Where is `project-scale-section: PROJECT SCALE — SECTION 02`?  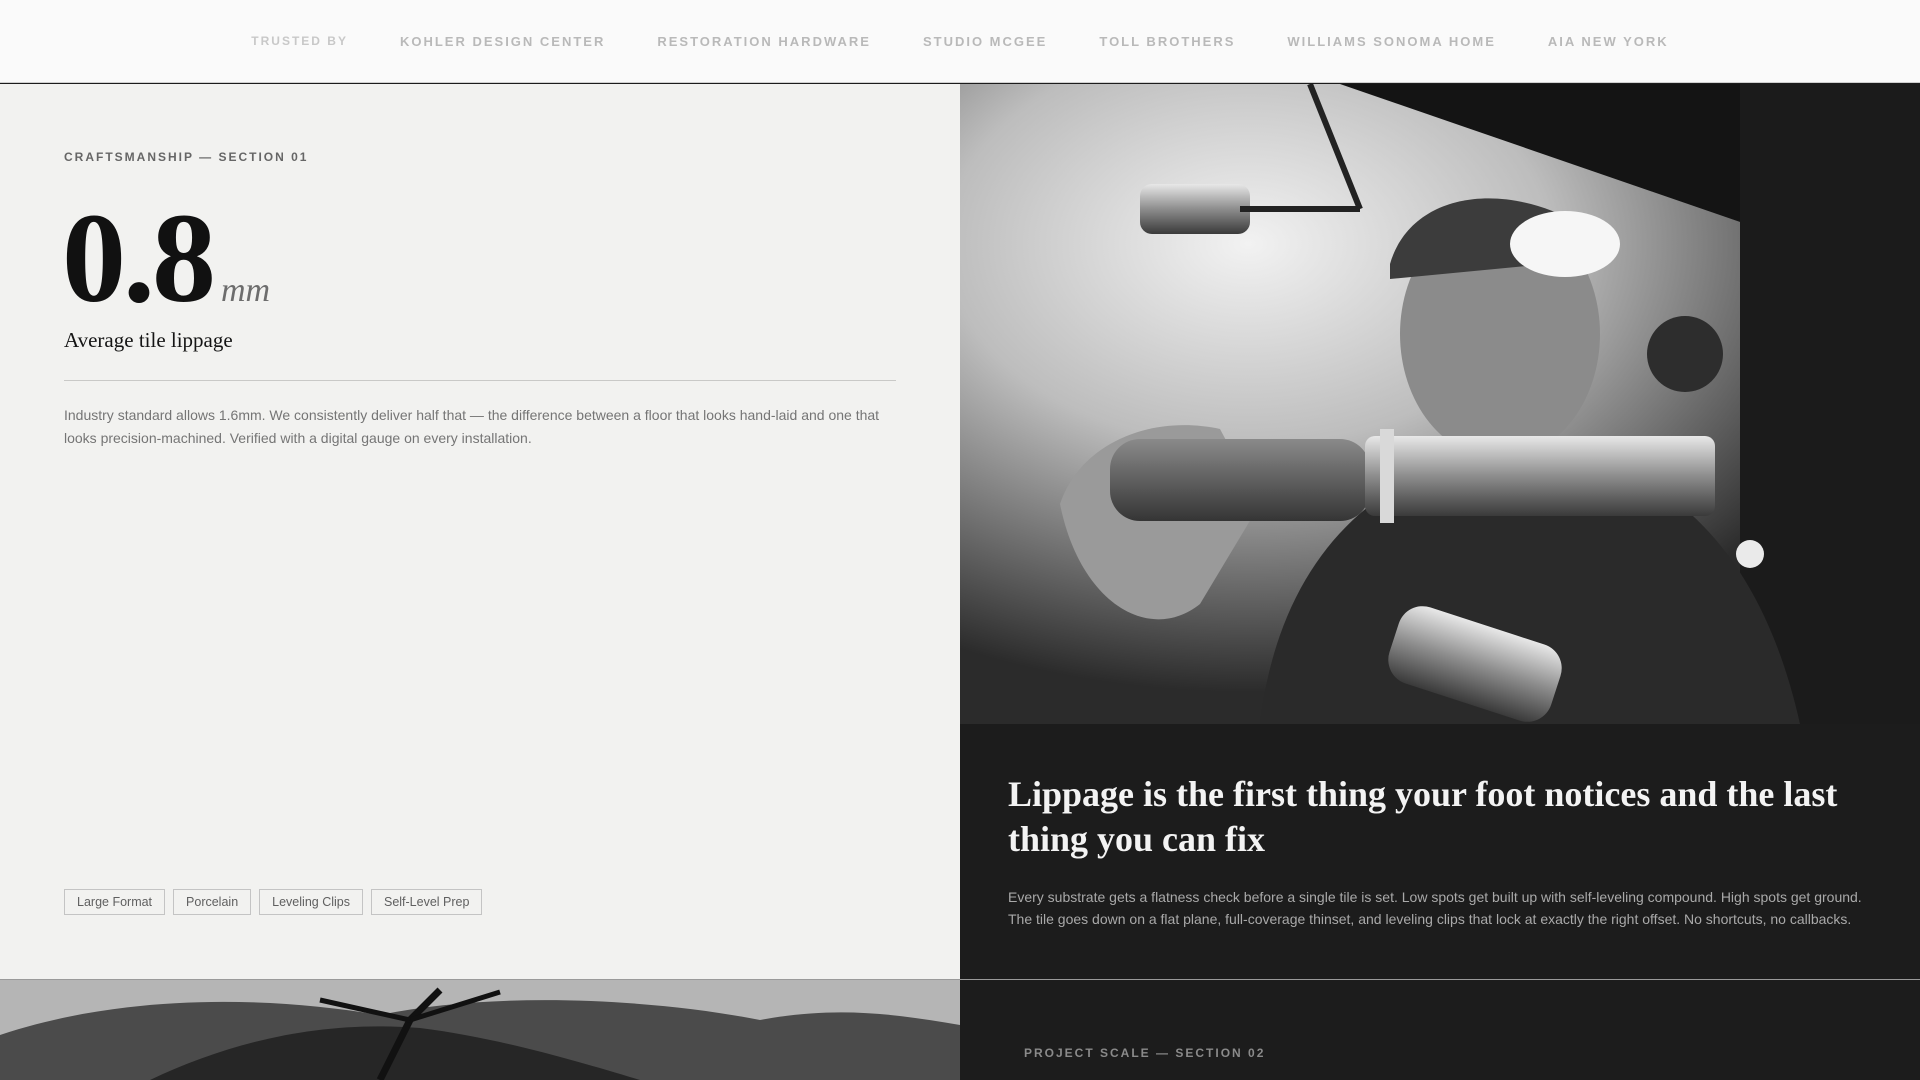 project-scale-section: PROJECT SCALE — SECTION 02 is located at coordinates (1440, 1030).